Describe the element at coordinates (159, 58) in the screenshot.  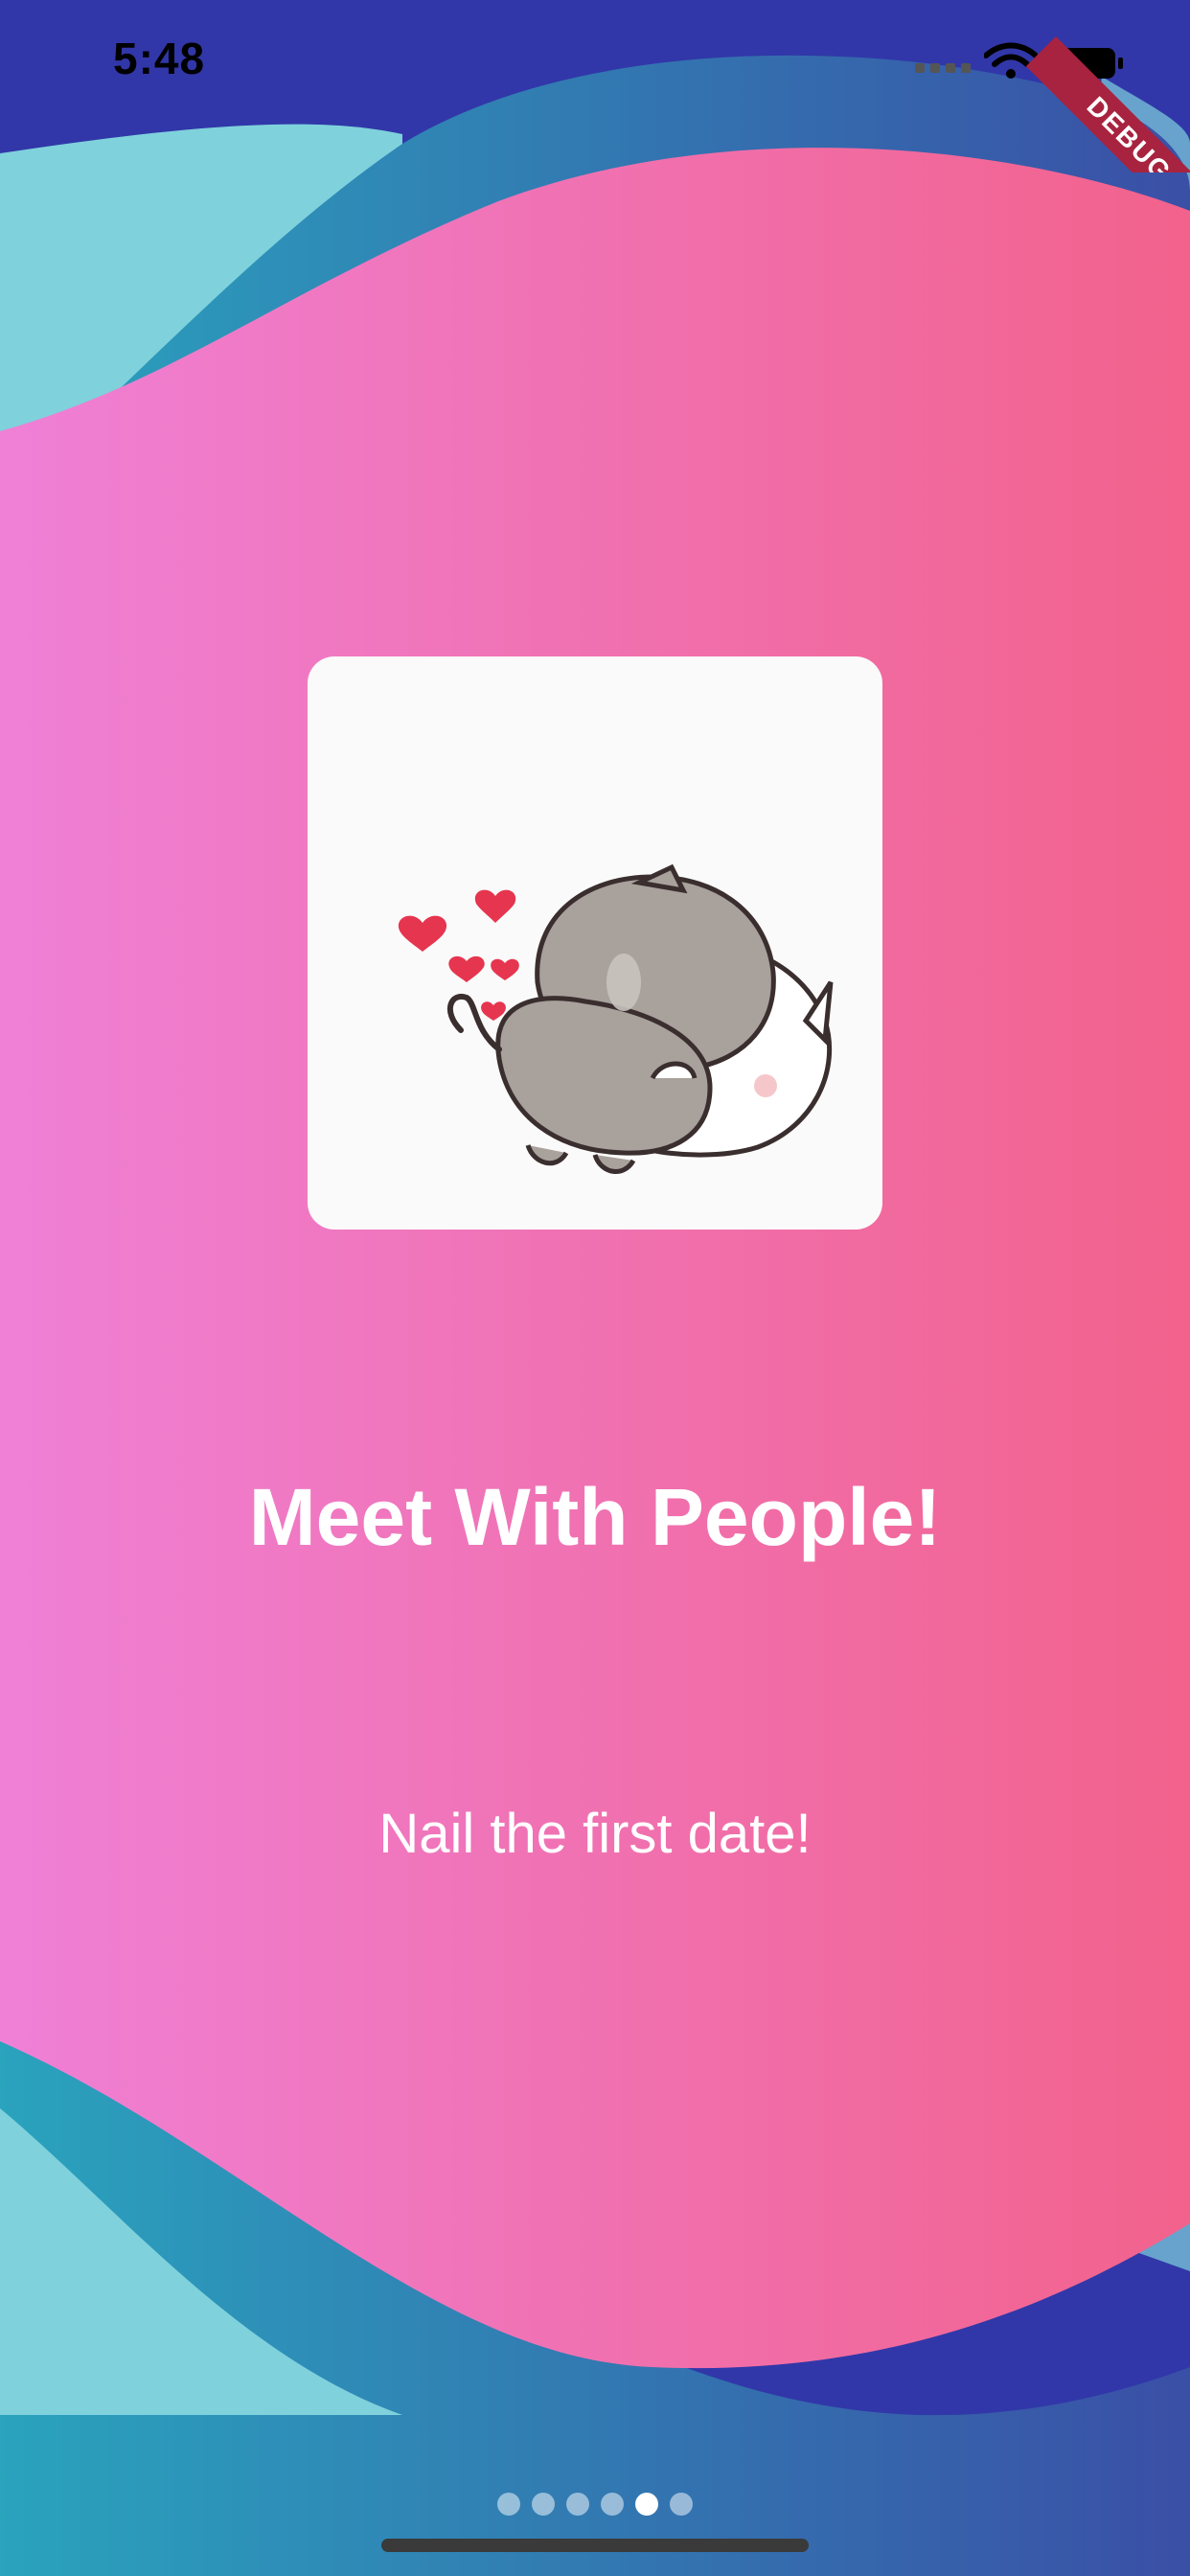
I see `status-time: 5:48` at that location.